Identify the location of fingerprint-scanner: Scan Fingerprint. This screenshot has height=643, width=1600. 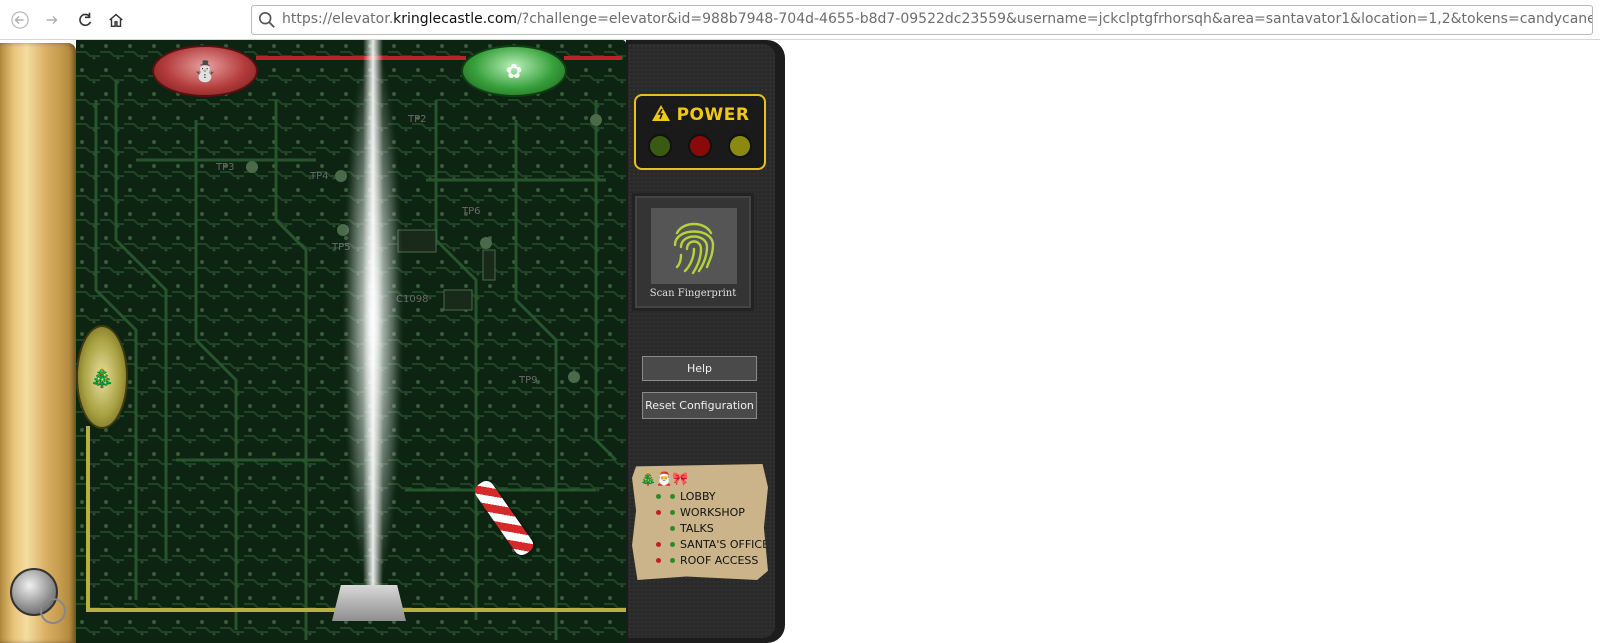
(693, 252).